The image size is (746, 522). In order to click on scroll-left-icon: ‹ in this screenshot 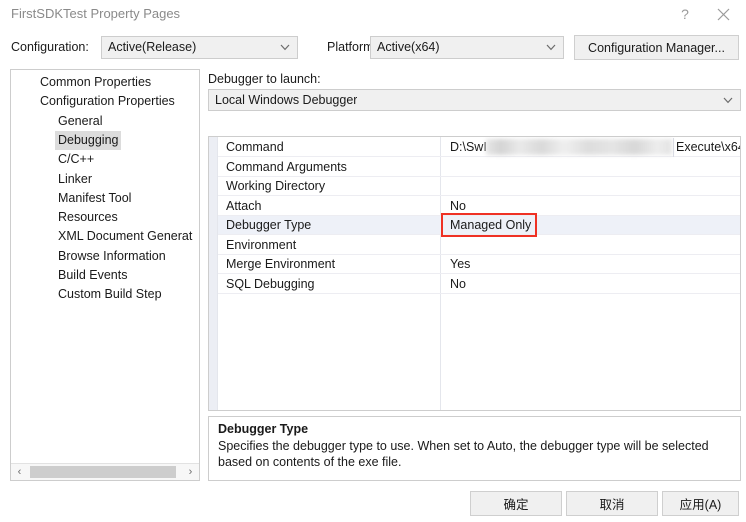, I will do `click(19, 472)`.